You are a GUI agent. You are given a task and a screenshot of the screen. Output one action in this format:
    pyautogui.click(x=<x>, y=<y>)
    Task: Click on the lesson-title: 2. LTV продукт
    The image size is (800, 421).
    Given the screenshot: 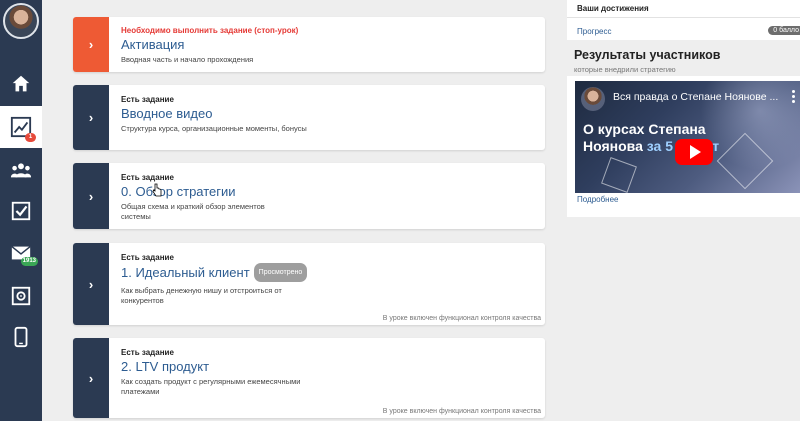 What is the action you would take?
    pyautogui.click(x=329, y=366)
    